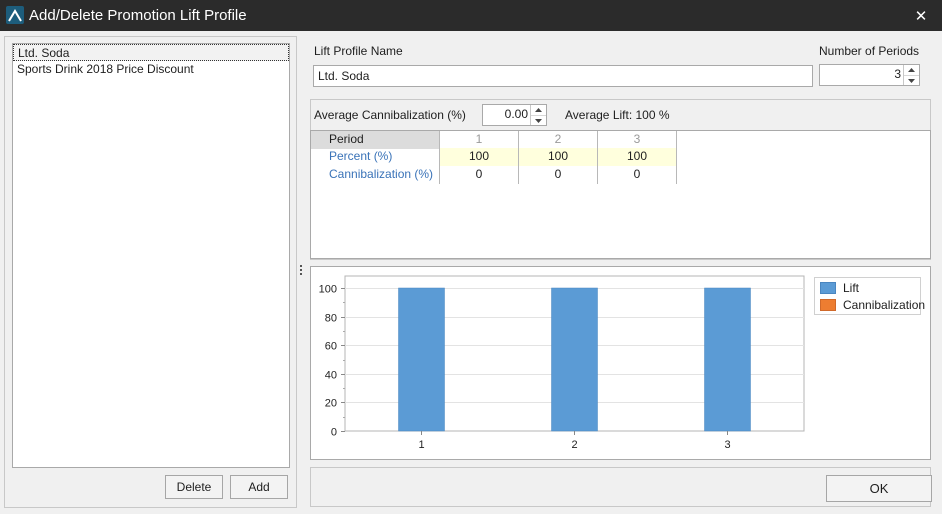 Image resolution: width=942 pixels, height=514 pixels. What do you see at coordinates (558, 140) in the screenshot?
I see `grid-column-header: 2` at bounding box center [558, 140].